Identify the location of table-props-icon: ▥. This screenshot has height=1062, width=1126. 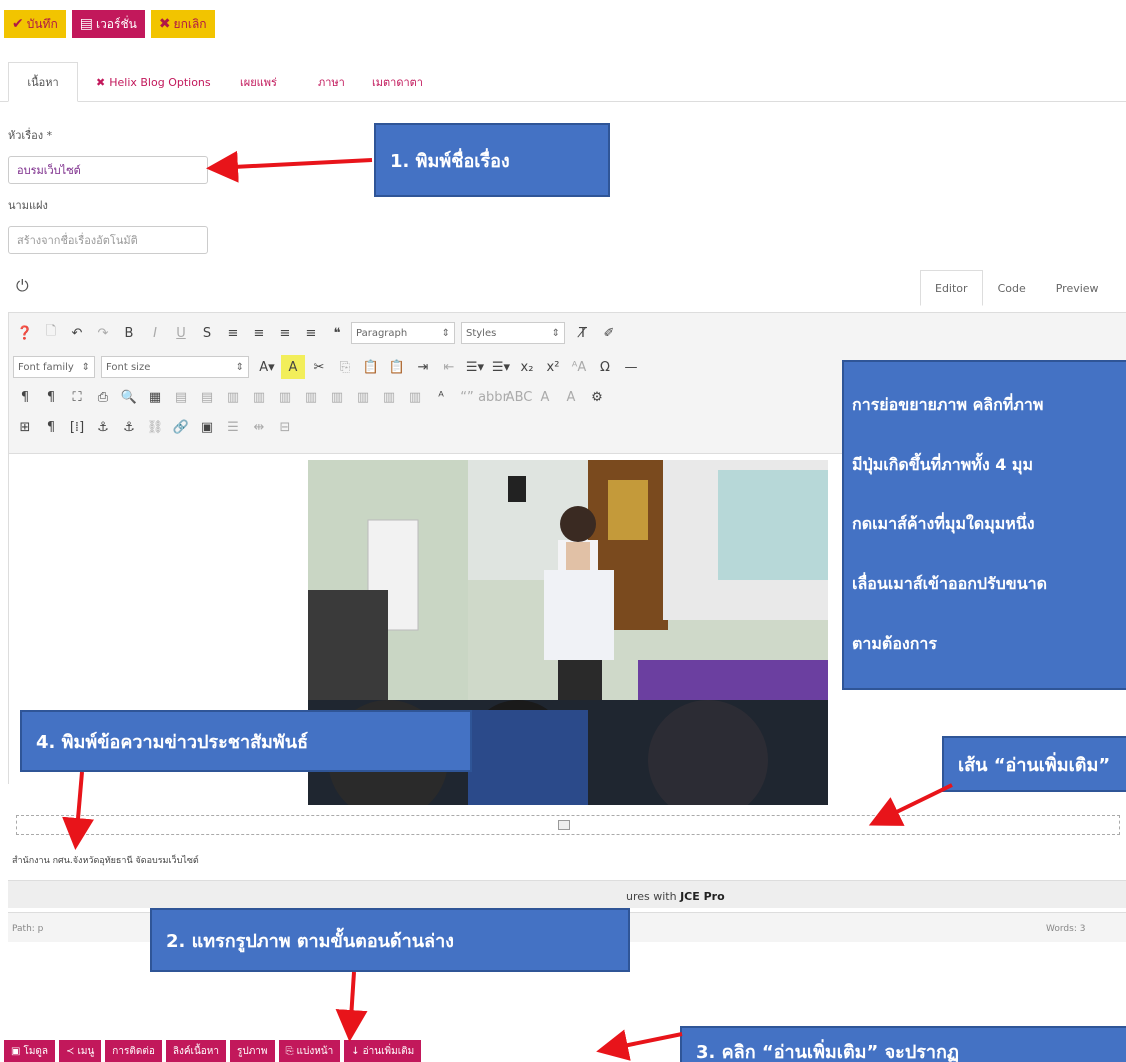
(337, 397).